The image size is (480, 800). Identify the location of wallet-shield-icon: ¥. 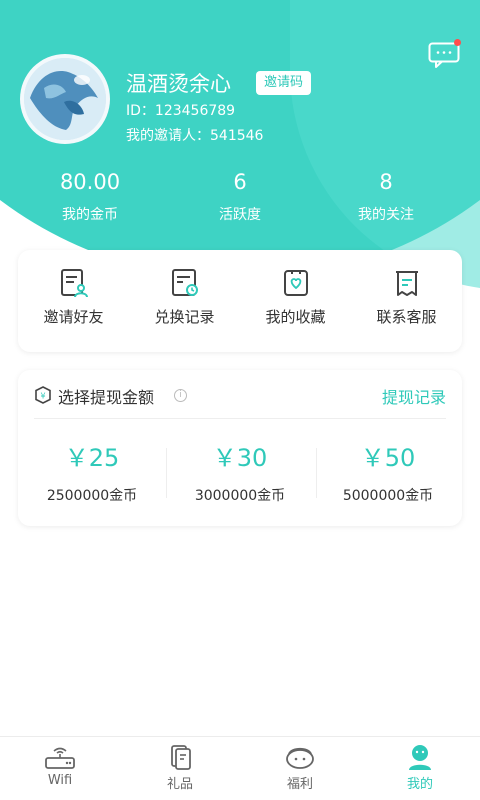
(43, 395).